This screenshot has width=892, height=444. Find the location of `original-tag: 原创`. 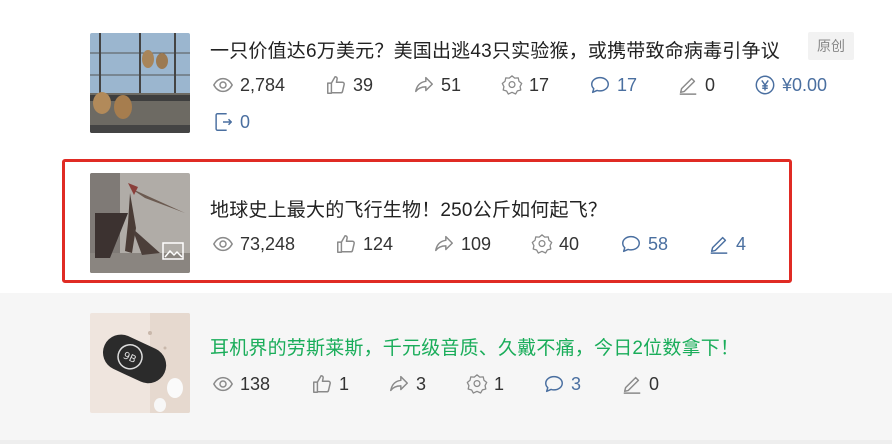

original-tag: 原创 is located at coordinates (831, 46).